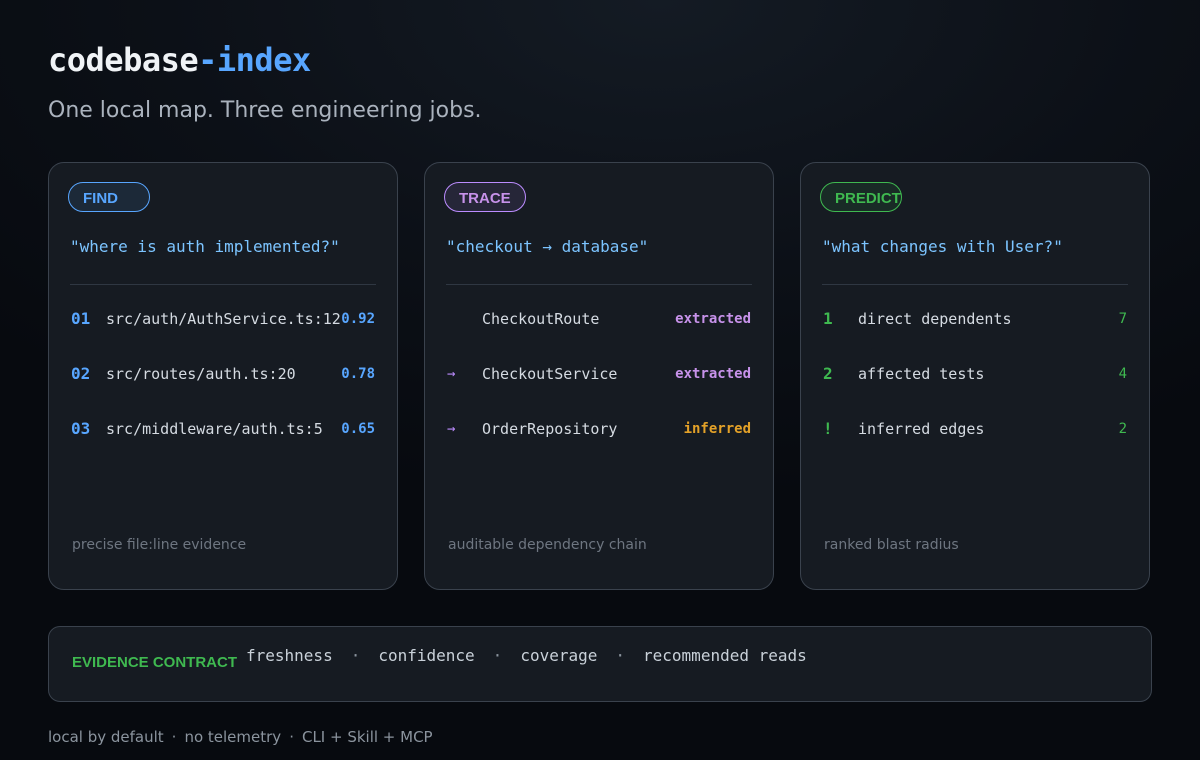 The width and height of the screenshot is (1200, 760). I want to click on page-subtitle: One local map. Three engineering jobs., so click(265, 110).